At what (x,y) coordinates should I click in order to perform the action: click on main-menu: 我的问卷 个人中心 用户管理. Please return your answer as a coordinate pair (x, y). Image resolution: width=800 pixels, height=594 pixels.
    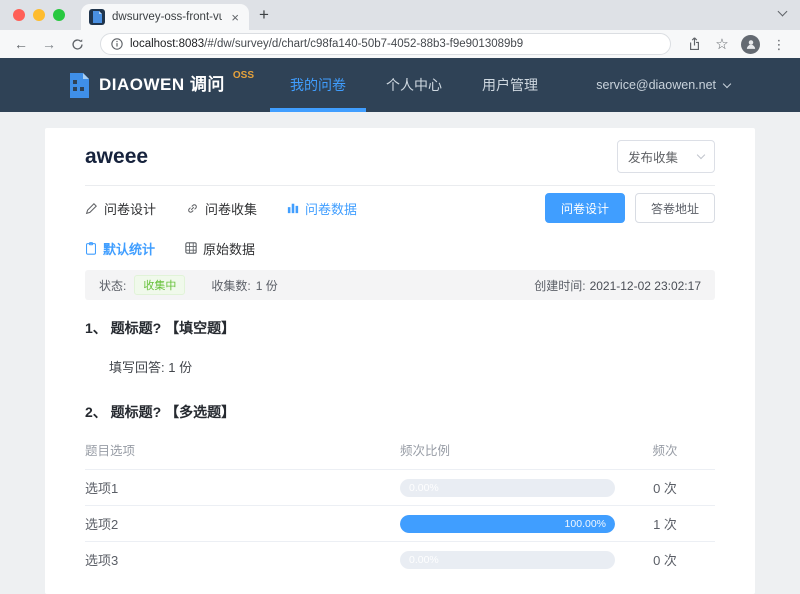
    Looking at the image, I should click on (414, 85).